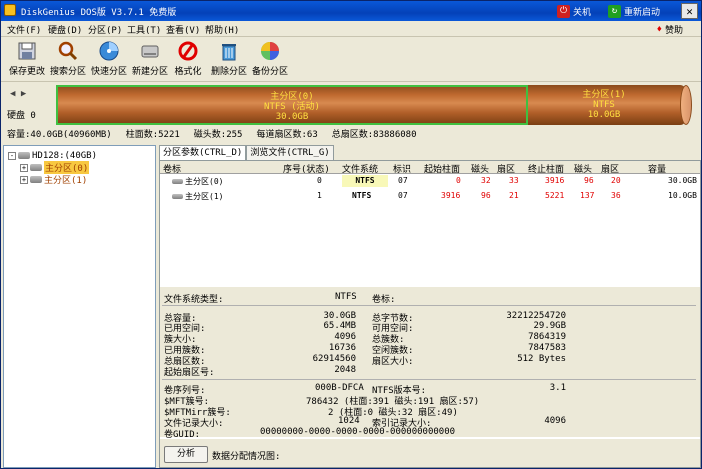 This screenshot has width=702, height=469. Describe the element at coordinates (346, 297) in the screenshot. I see `fs-type-value: NTFS` at that location.